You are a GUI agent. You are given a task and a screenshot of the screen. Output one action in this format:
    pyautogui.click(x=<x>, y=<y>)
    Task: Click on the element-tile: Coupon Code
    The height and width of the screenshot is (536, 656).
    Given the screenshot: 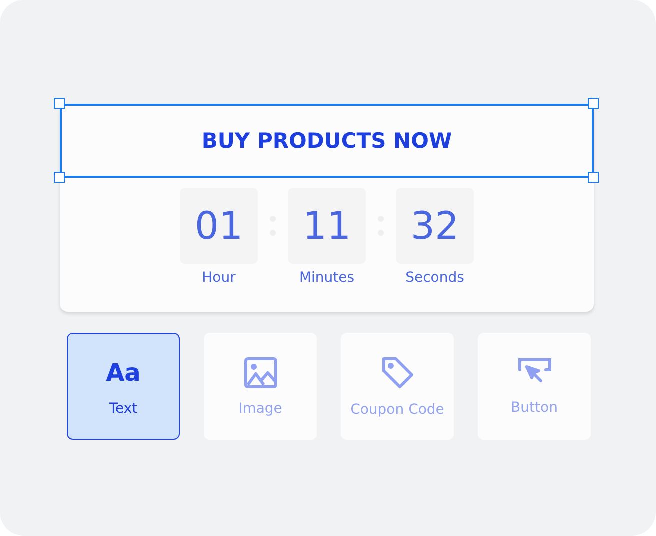 What is the action you would take?
    pyautogui.click(x=397, y=386)
    